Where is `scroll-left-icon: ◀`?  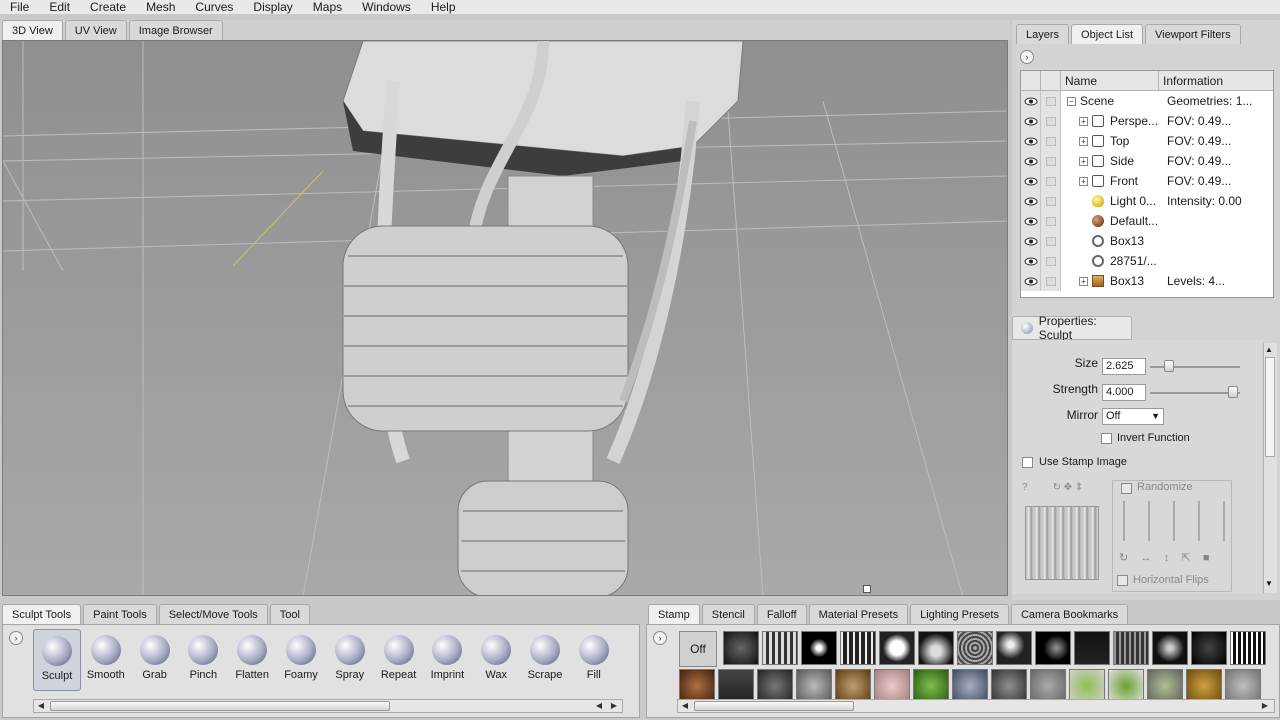 scroll-left-icon: ◀ is located at coordinates (41, 707).